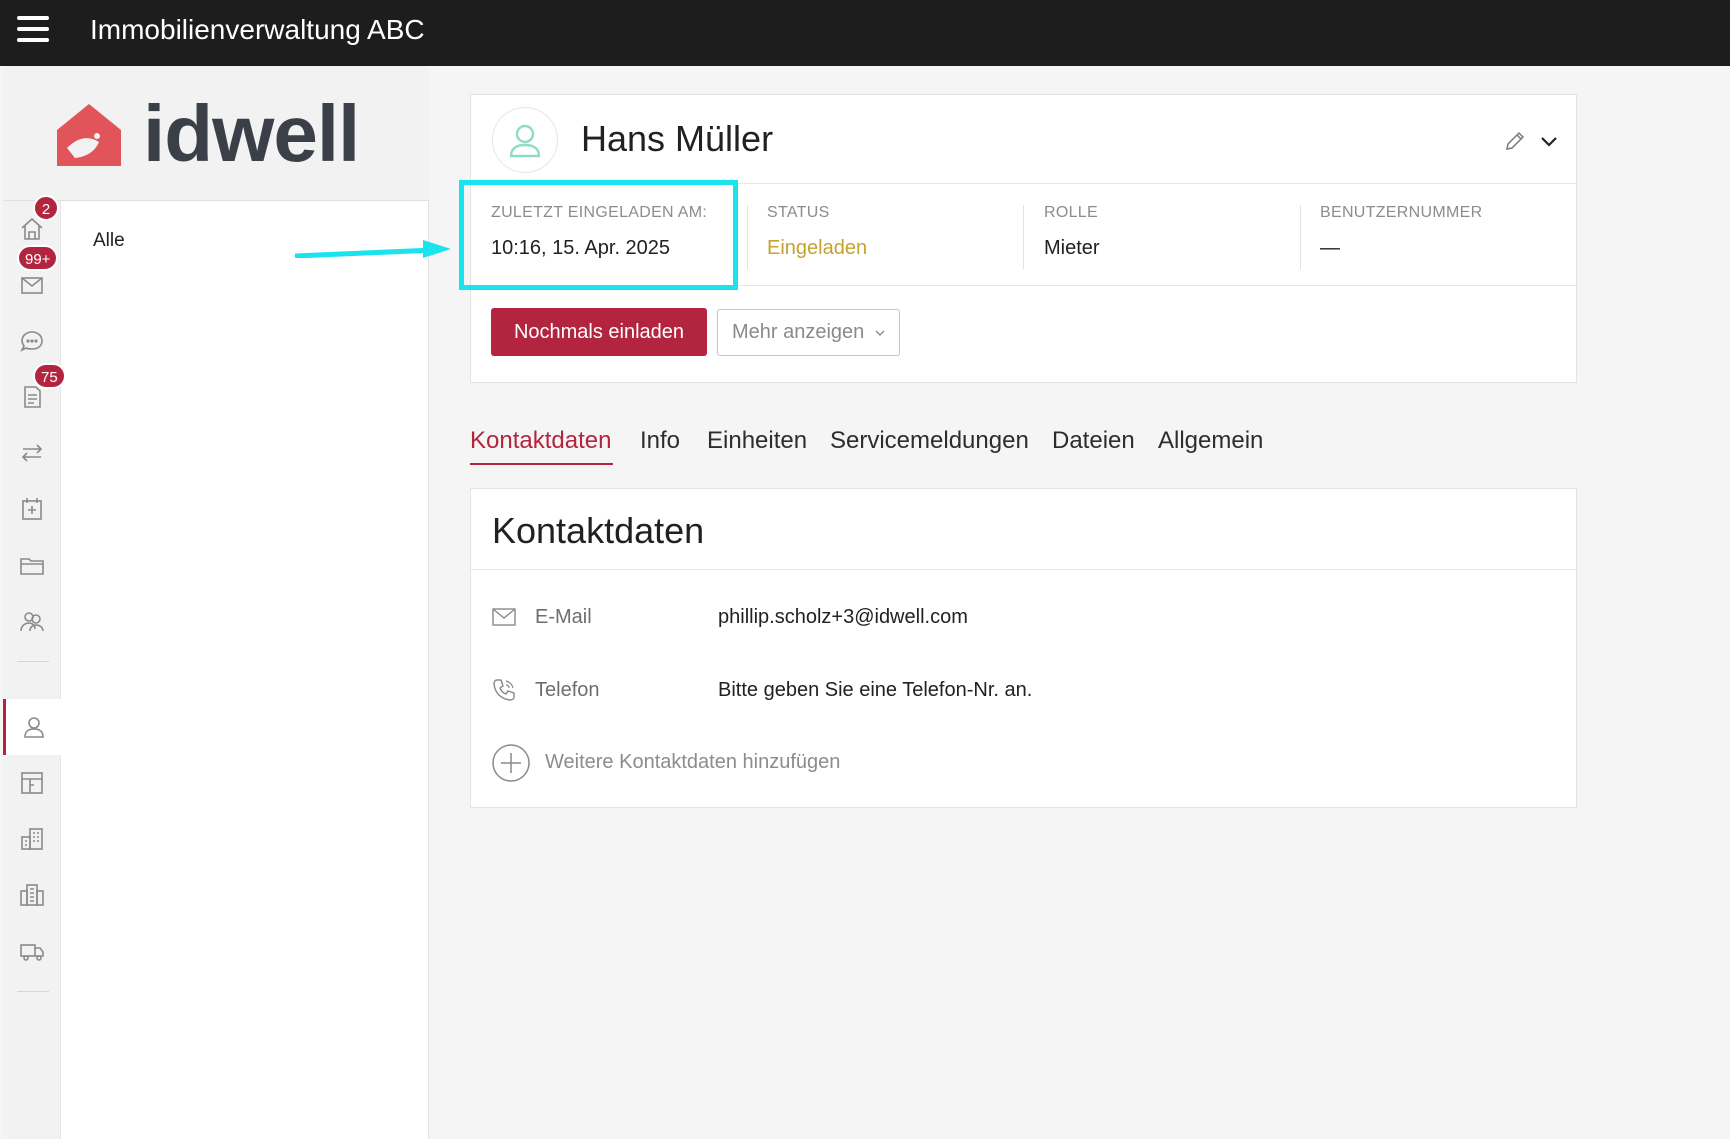 This screenshot has width=1730, height=1139. What do you see at coordinates (511, 763) in the screenshot?
I see `add-circle-icon` at bounding box center [511, 763].